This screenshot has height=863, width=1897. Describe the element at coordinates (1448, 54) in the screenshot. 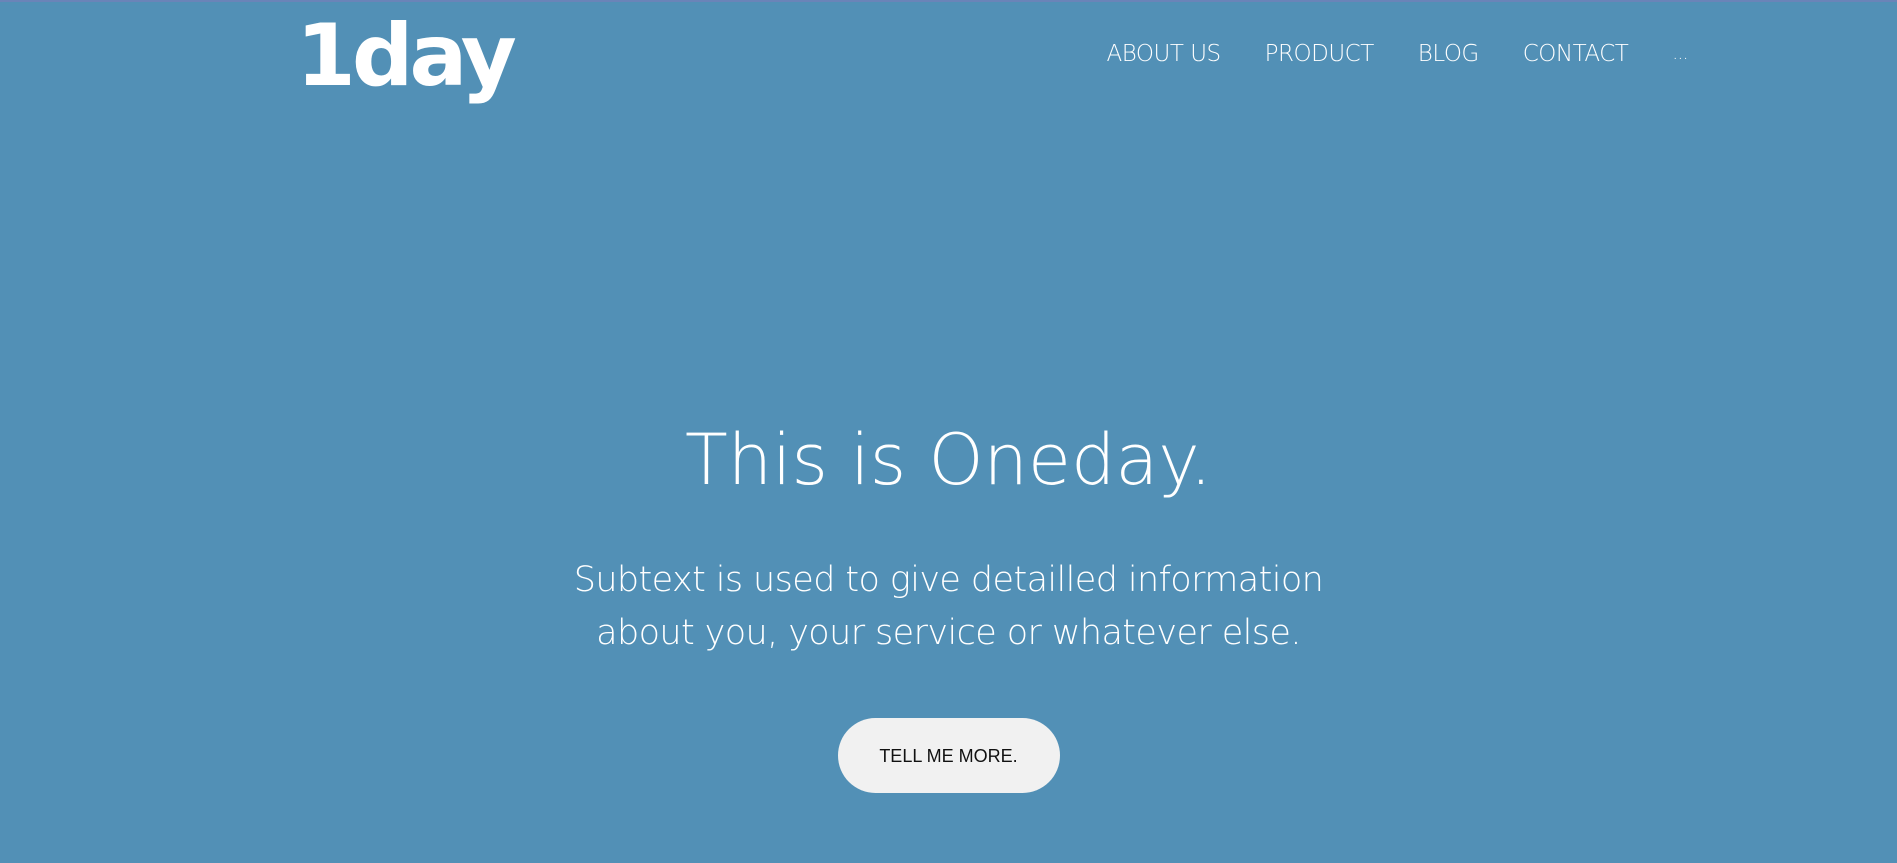

I see `nav-link-blog: BLOG` at that location.